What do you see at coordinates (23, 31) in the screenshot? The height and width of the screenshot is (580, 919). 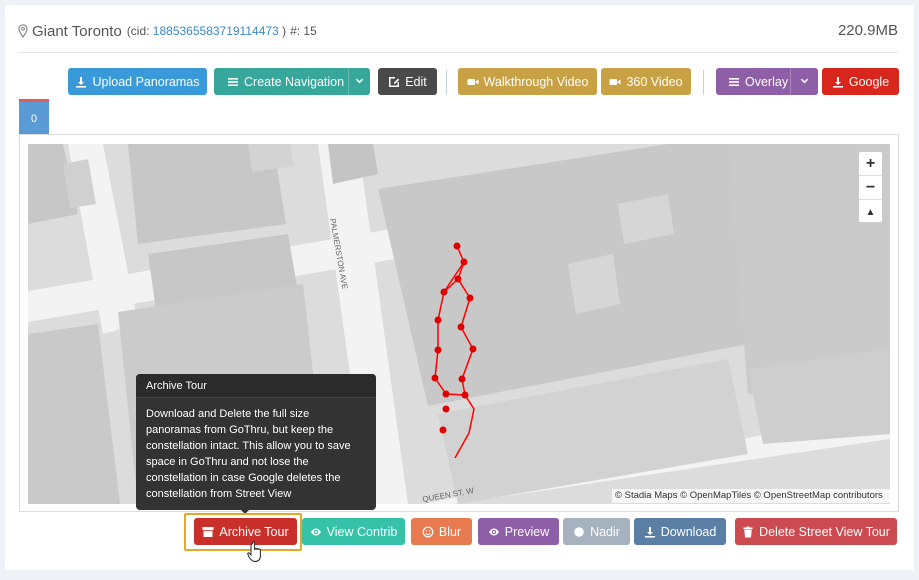 I see `map-pin-icon` at bounding box center [23, 31].